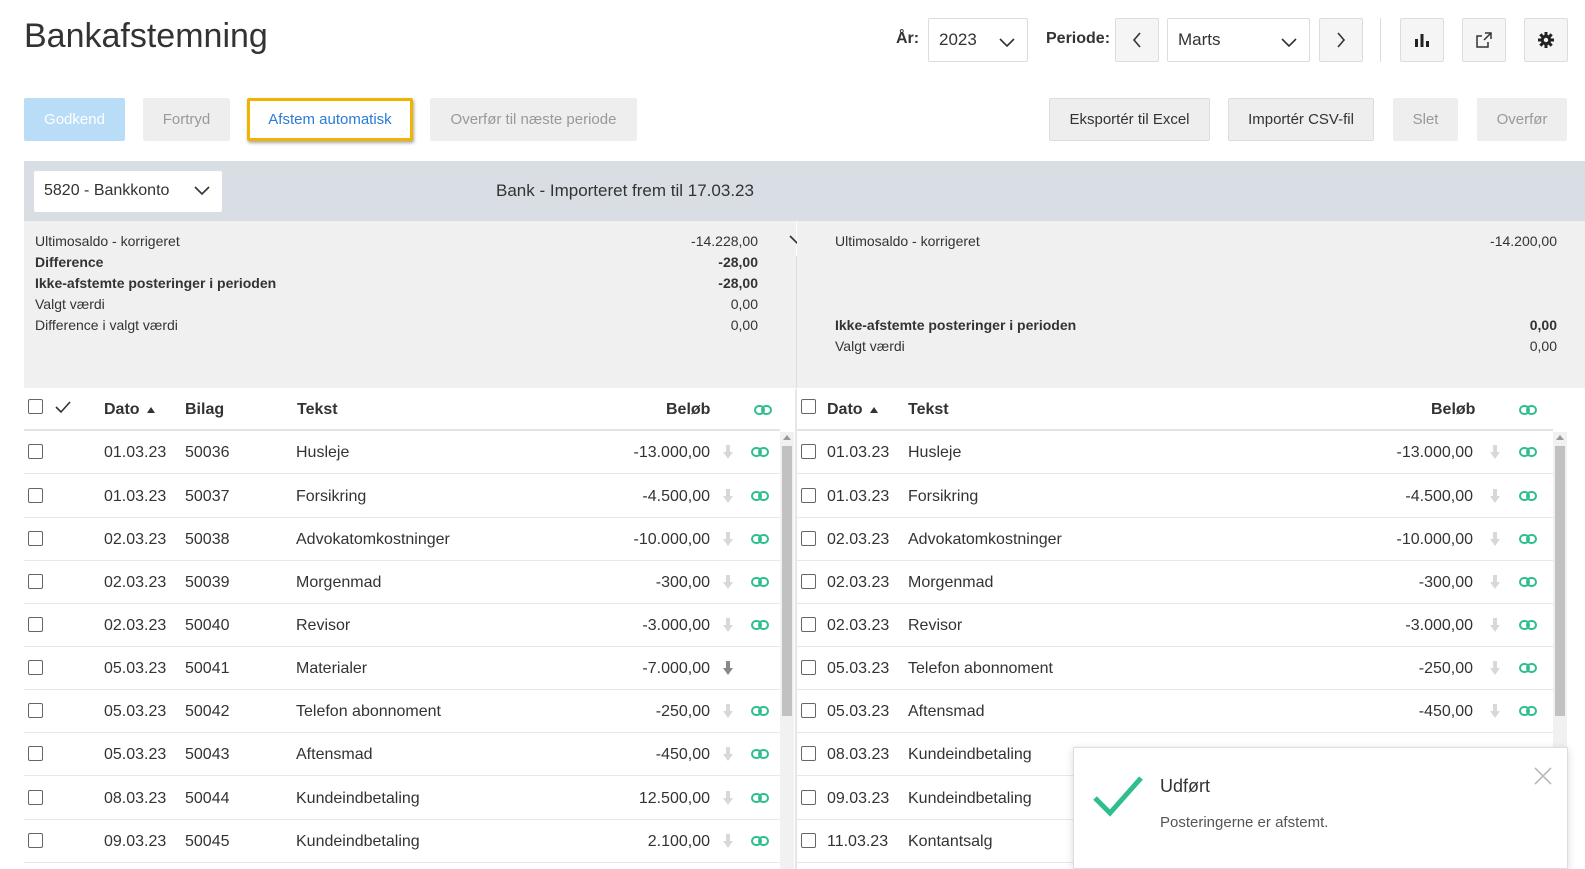  I want to click on table-row: 09.03.23 50045 Kundeindbetaling 2.100,00, so click(402, 841).